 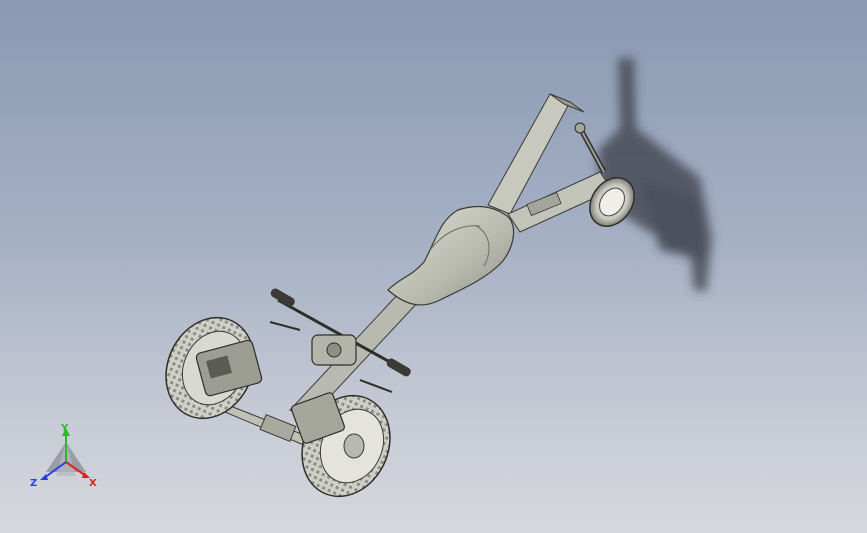 I want to click on body-shell, so click(x=451, y=255).